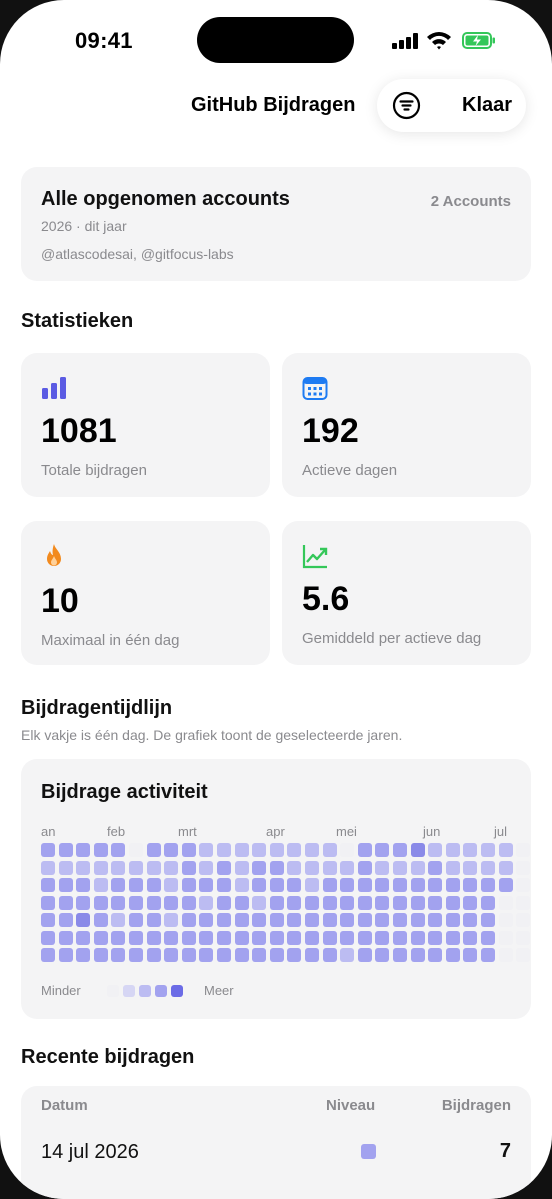 This screenshot has height=1199, width=552. Describe the element at coordinates (487, 105) in the screenshot. I see `done-button: Klaar` at that location.